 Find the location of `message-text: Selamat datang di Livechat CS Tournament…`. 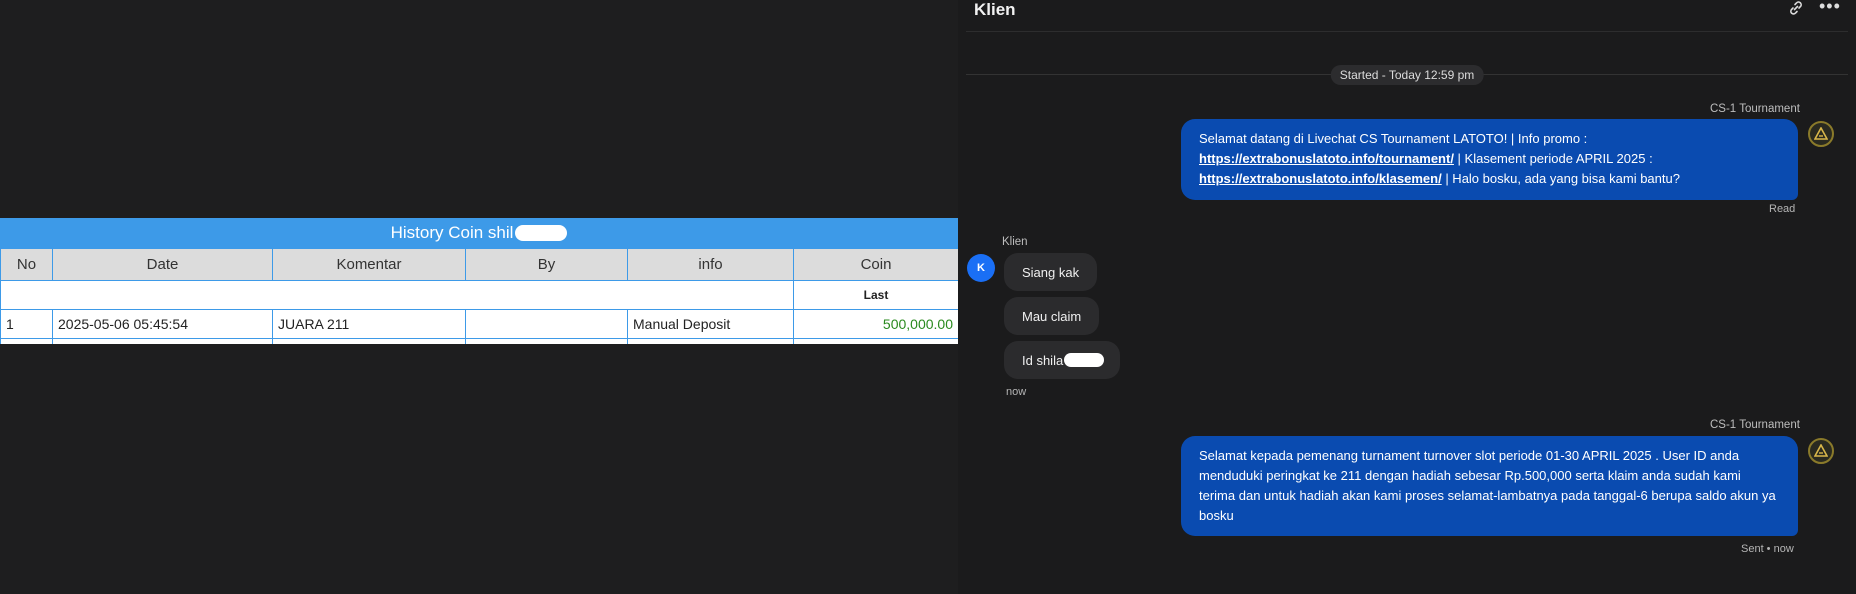

message-text: Selamat datang di Livechat CS Tournament… is located at coordinates (1393, 138).